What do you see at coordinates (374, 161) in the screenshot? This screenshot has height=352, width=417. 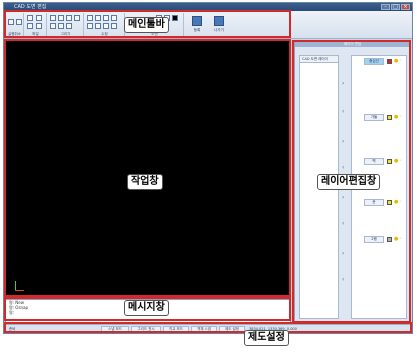 I see `layer-name: 벽` at bounding box center [374, 161].